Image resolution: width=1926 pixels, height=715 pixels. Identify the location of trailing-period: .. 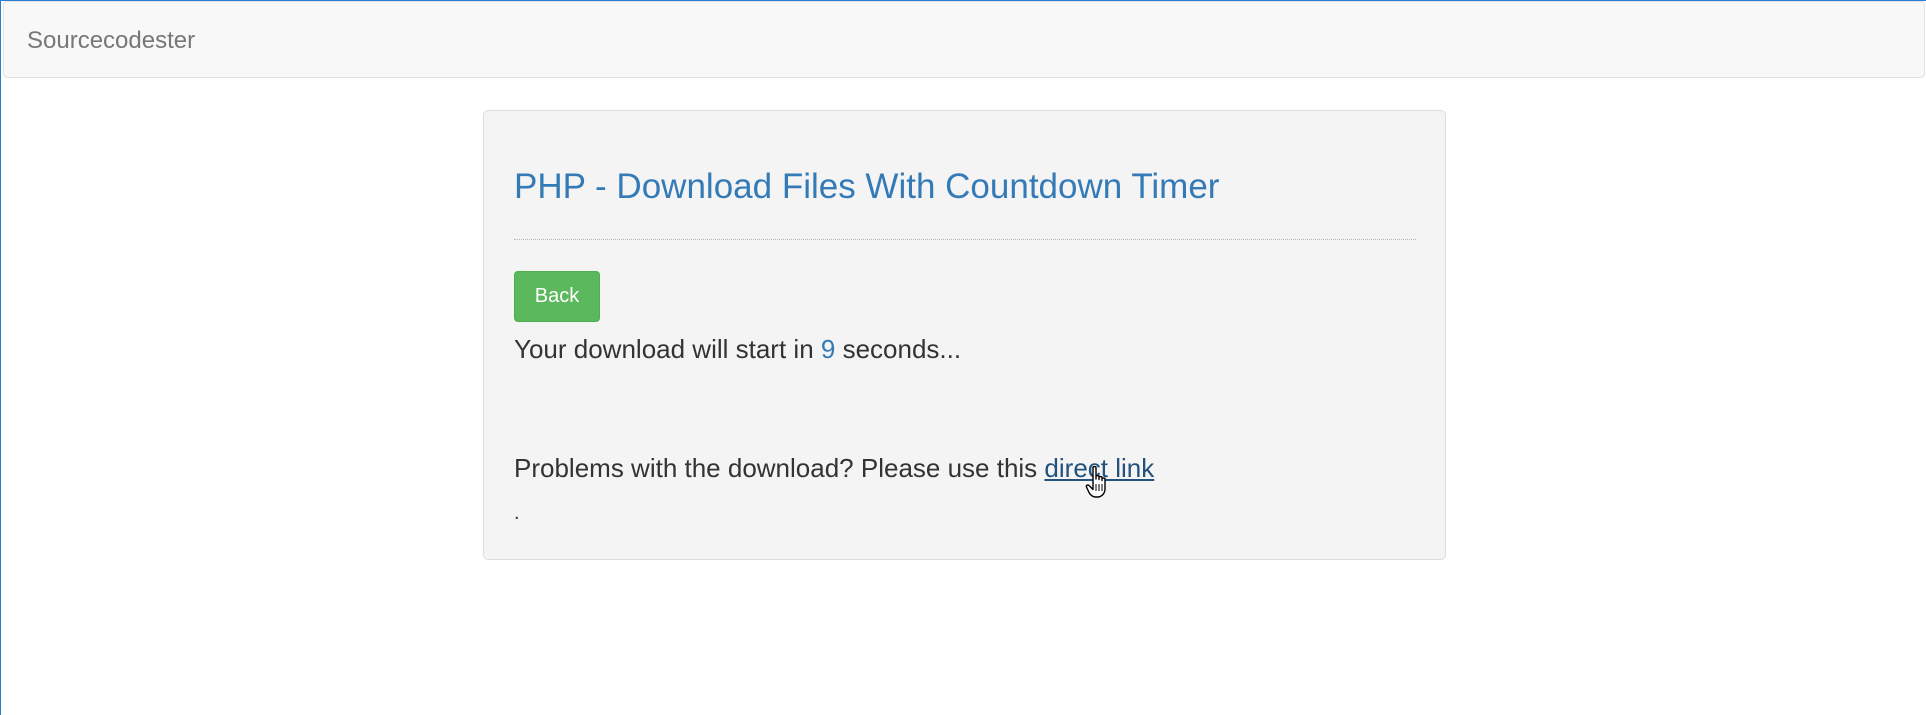
(517, 513).